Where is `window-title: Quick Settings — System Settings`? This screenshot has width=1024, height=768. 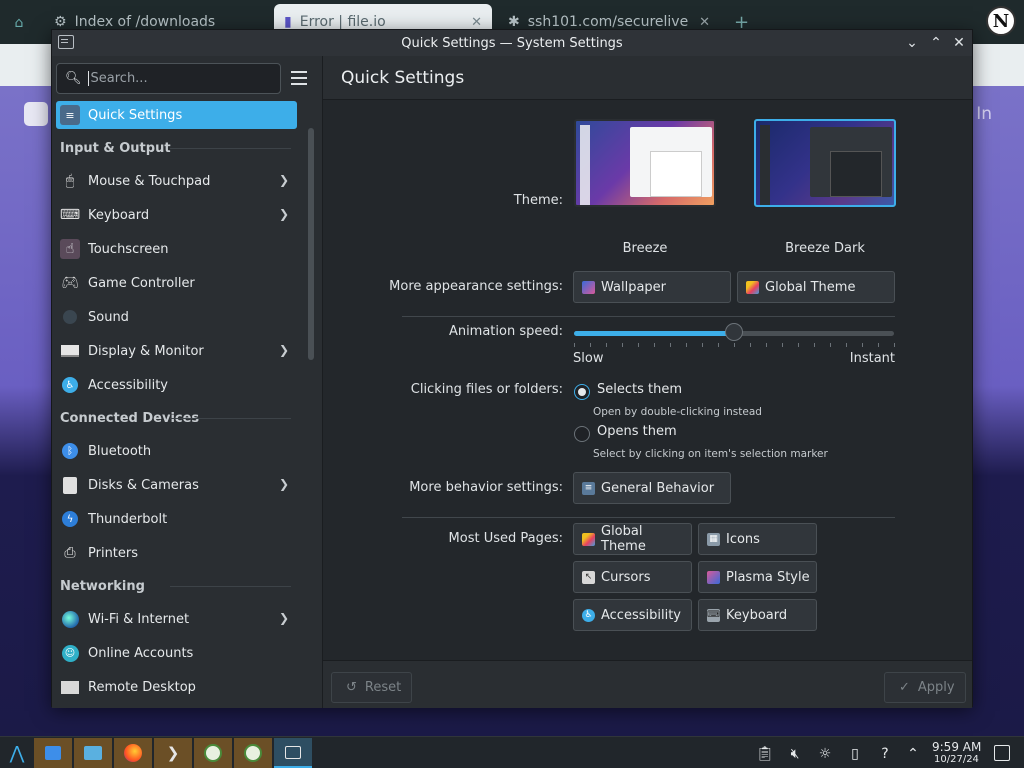
window-title: Quick Settings — System Settings is located at coordinates (512, 43).